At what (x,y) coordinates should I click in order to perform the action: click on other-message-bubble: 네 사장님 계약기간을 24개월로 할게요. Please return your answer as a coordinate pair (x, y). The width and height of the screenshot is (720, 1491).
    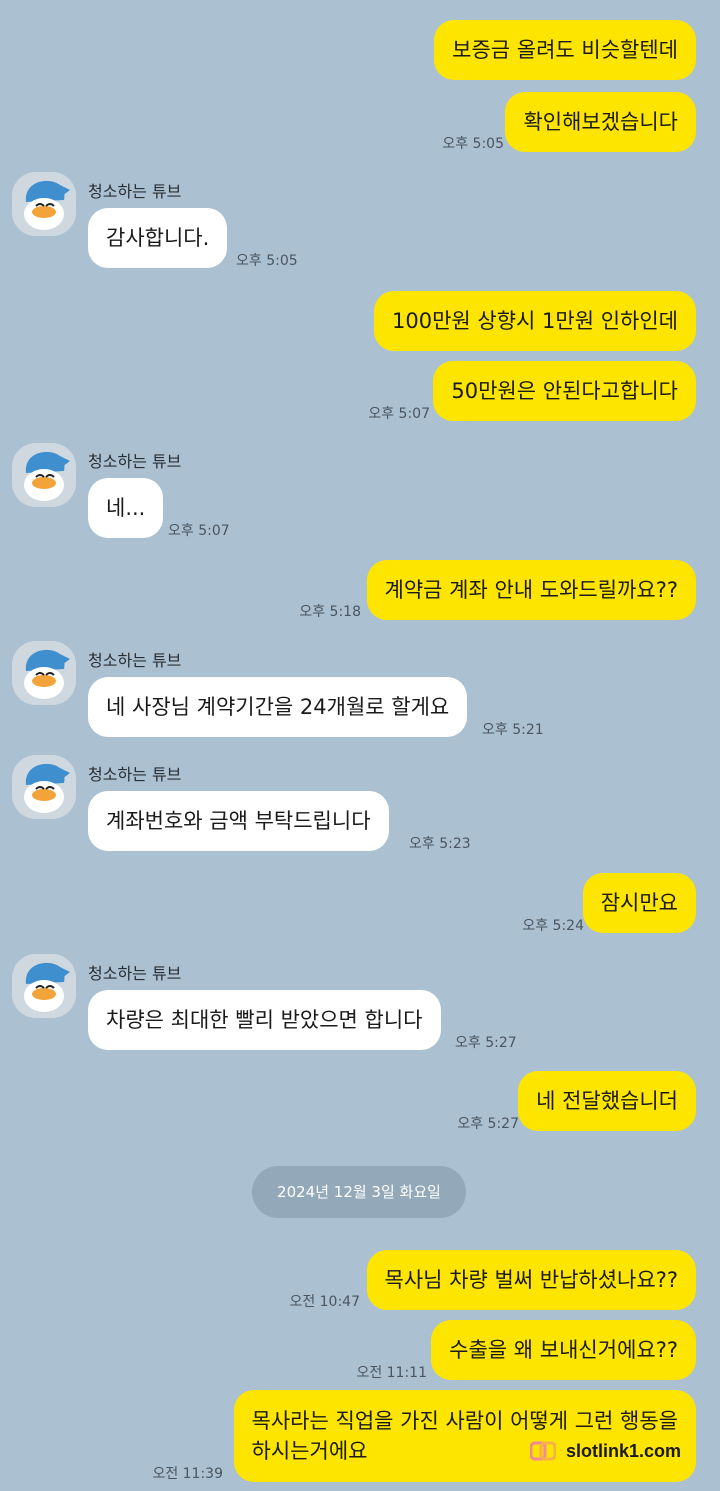
    Looking at the image, I should click on (278, 707).